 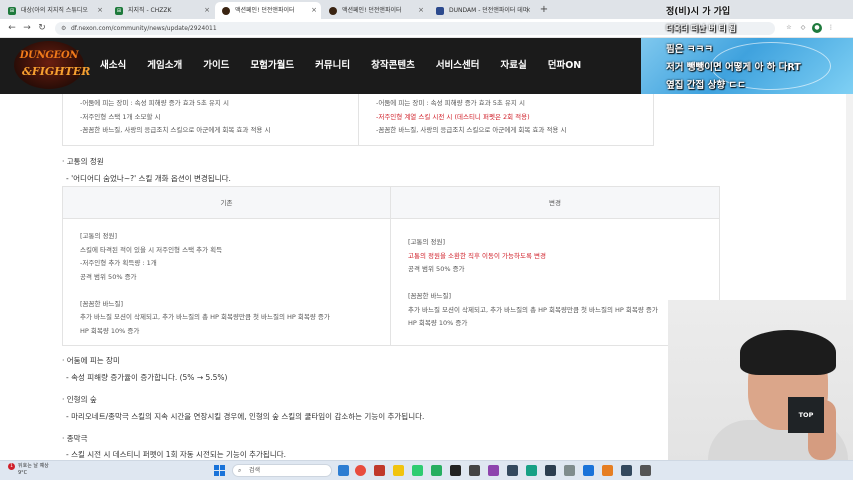 I want to click on taskview-icon, so click(x=343, y=470).